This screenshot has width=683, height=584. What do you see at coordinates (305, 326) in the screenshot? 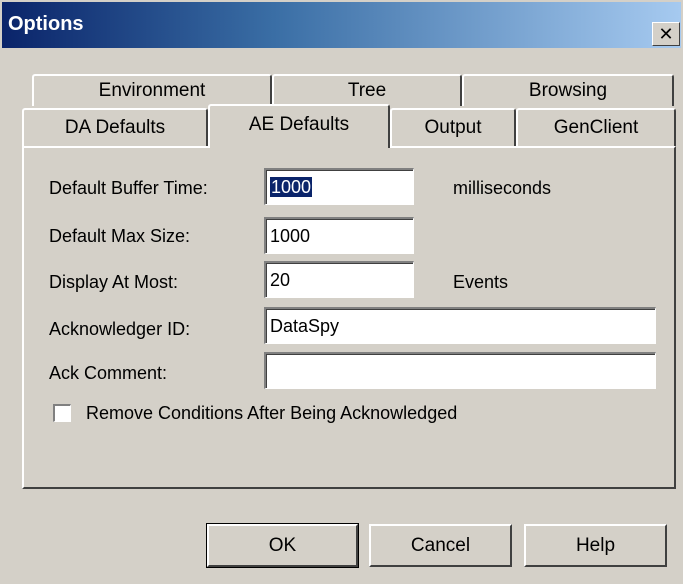
I see `acknowledger-id-value: DataSpy` at bounding box center [305, 326].